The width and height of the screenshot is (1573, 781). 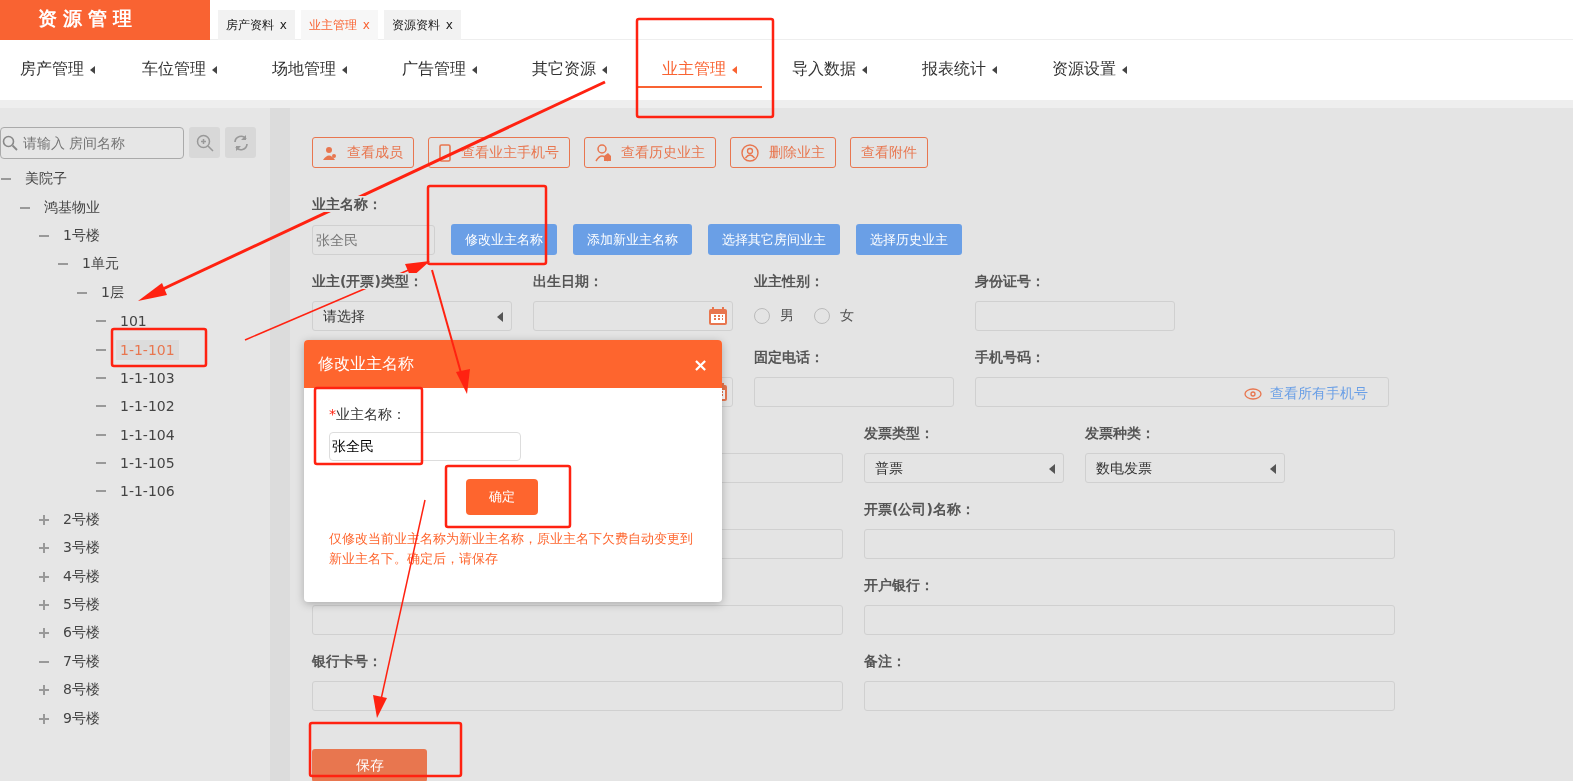 I want to click on zoom-in-button, so click(x=204, y=142).